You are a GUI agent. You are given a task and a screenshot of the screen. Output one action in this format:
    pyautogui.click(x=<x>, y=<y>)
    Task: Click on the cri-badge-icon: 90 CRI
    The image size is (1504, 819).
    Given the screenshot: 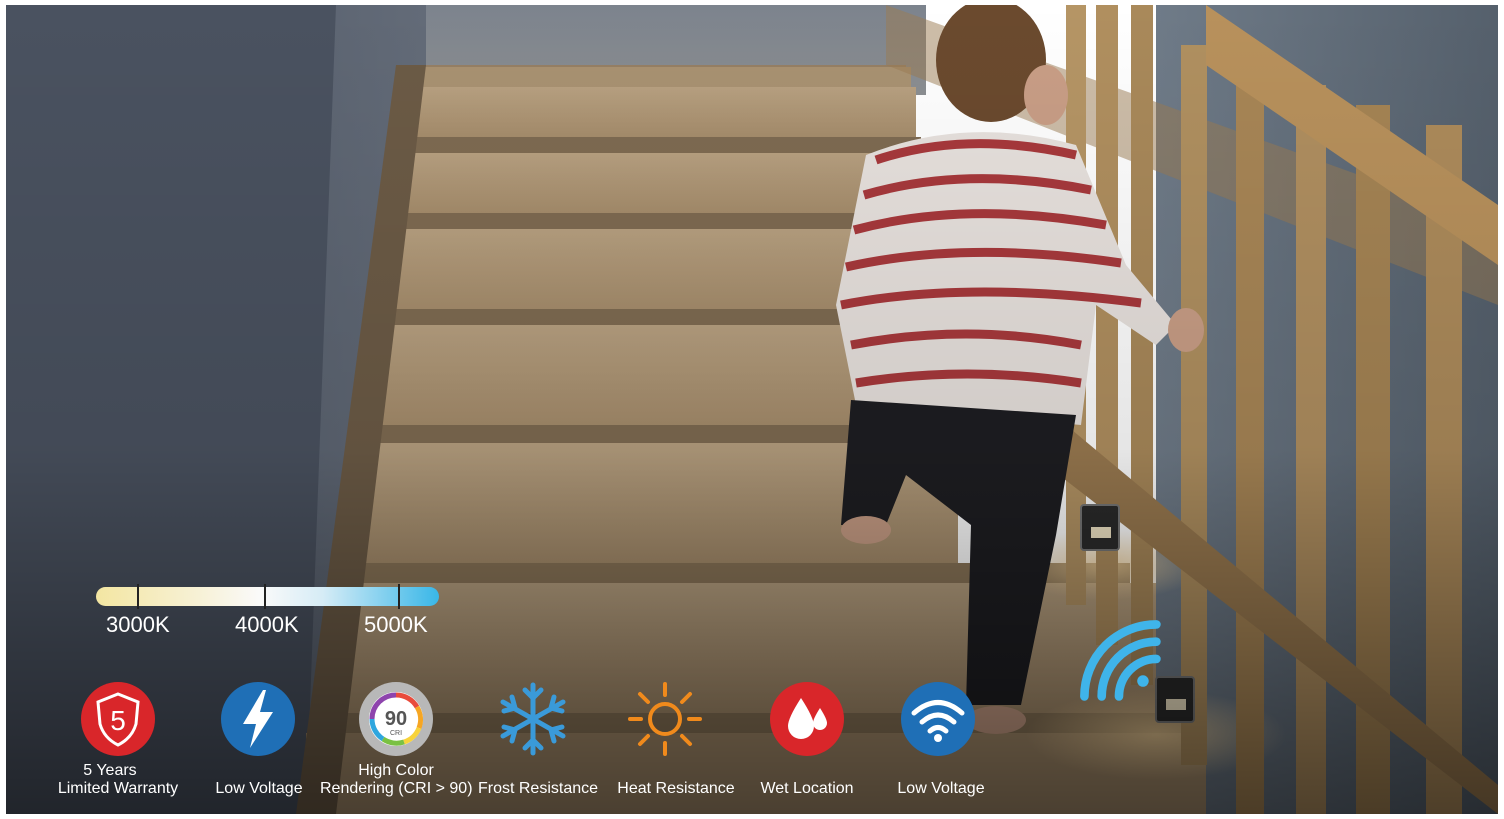 What is the action you would take?
    pyautogui.click(x=396, y=719)
    